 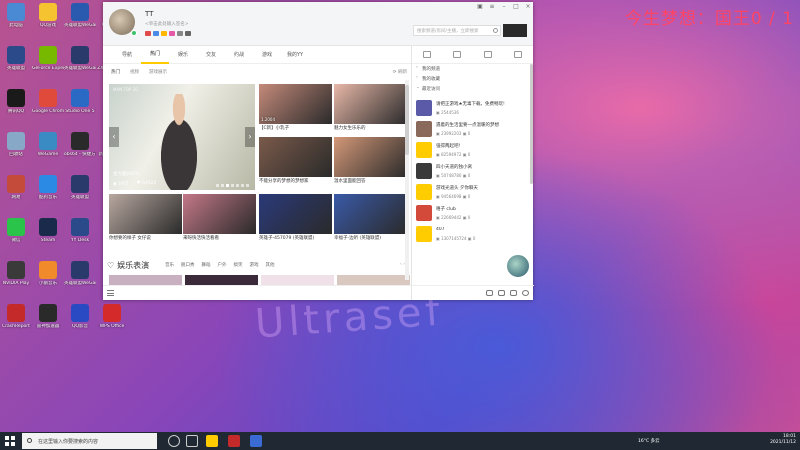 I want to click on section-tag: 脱口秀, so click(x=188, y=265).